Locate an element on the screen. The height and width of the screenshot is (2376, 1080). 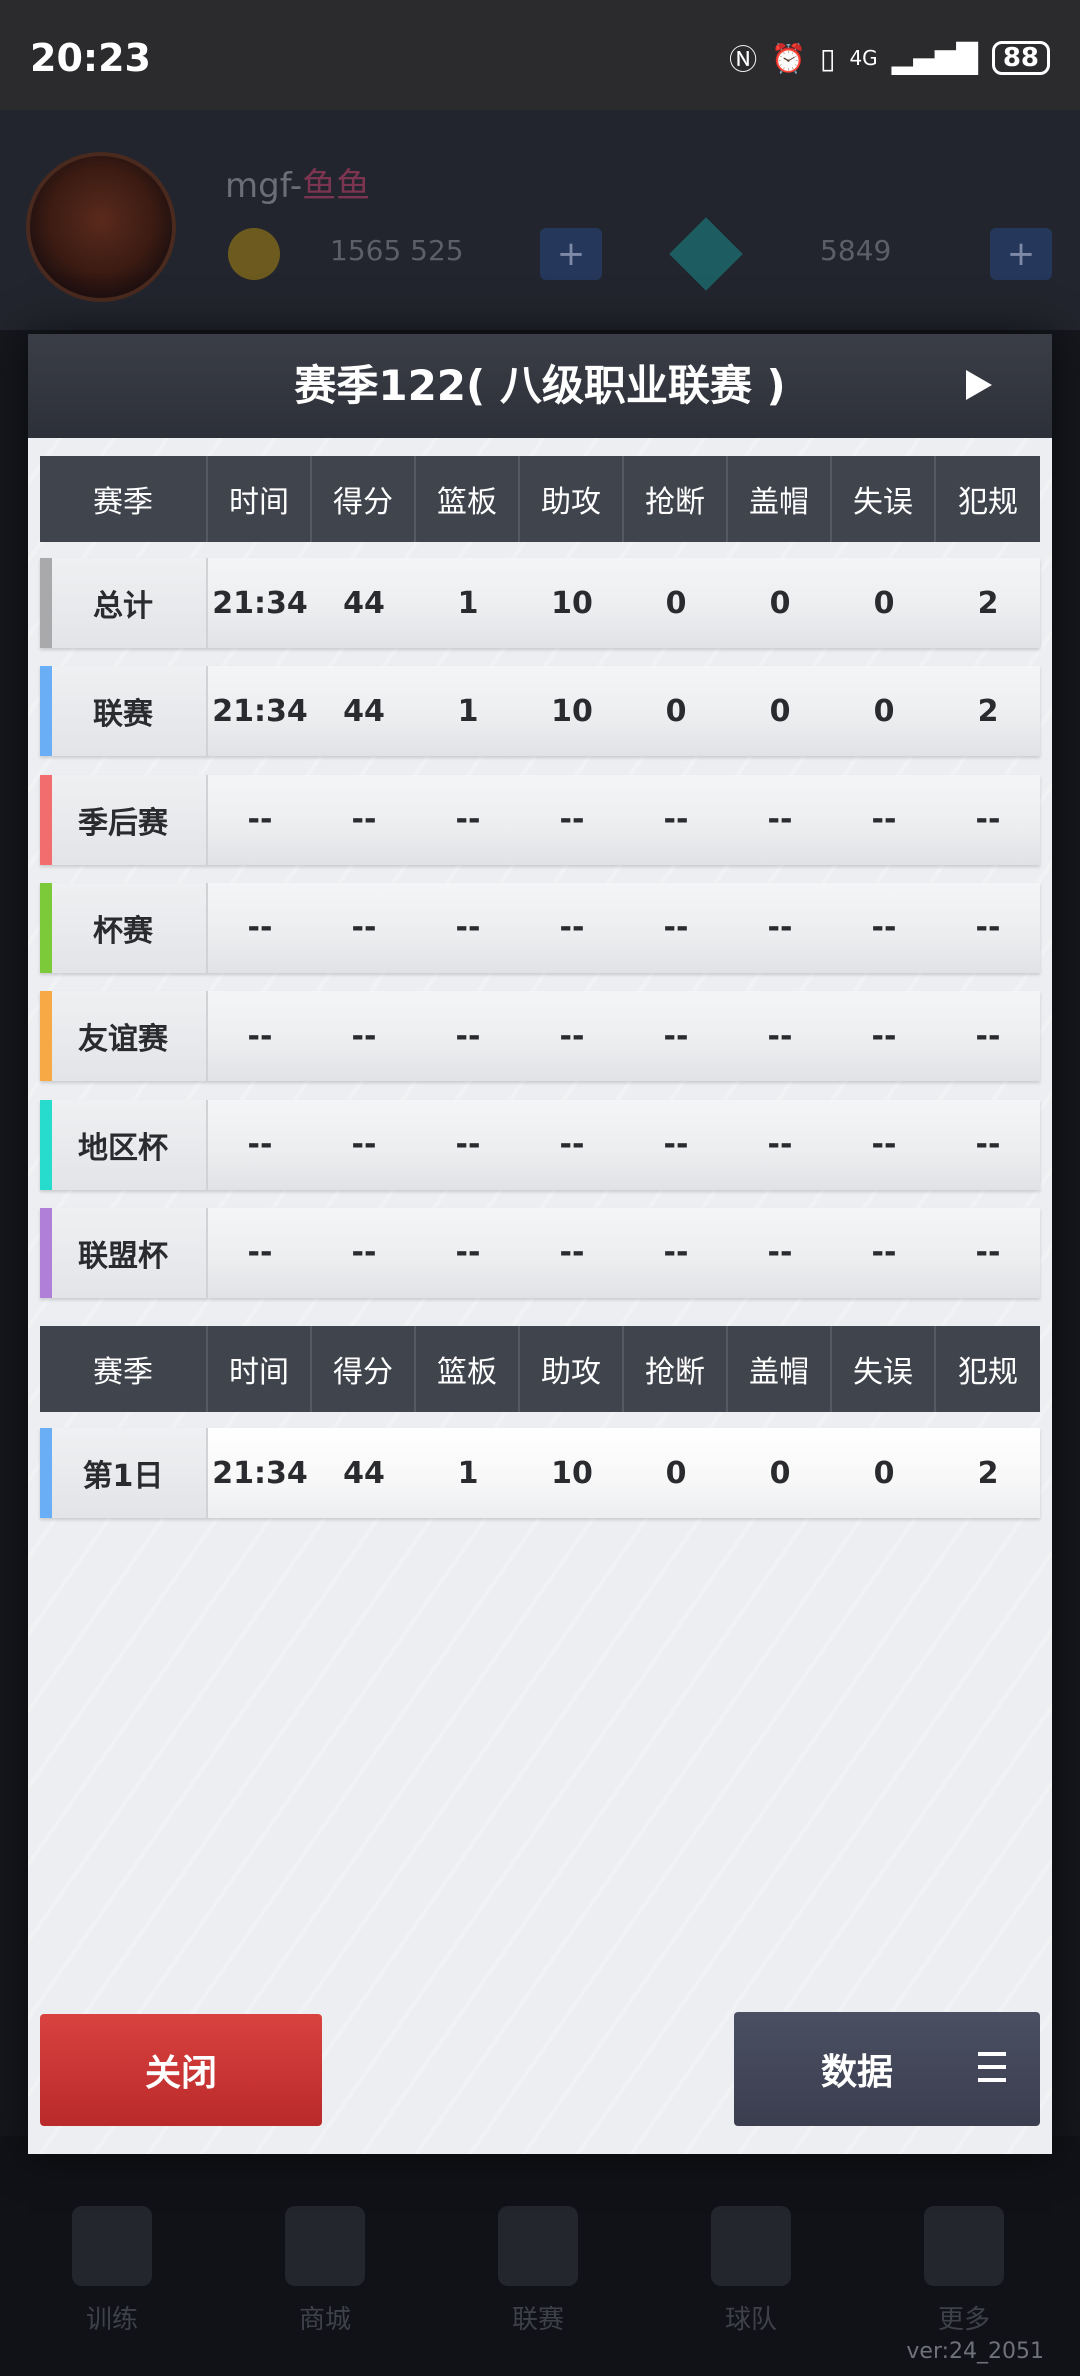
row-label: 联赛 is located at coordinates (124, 711).